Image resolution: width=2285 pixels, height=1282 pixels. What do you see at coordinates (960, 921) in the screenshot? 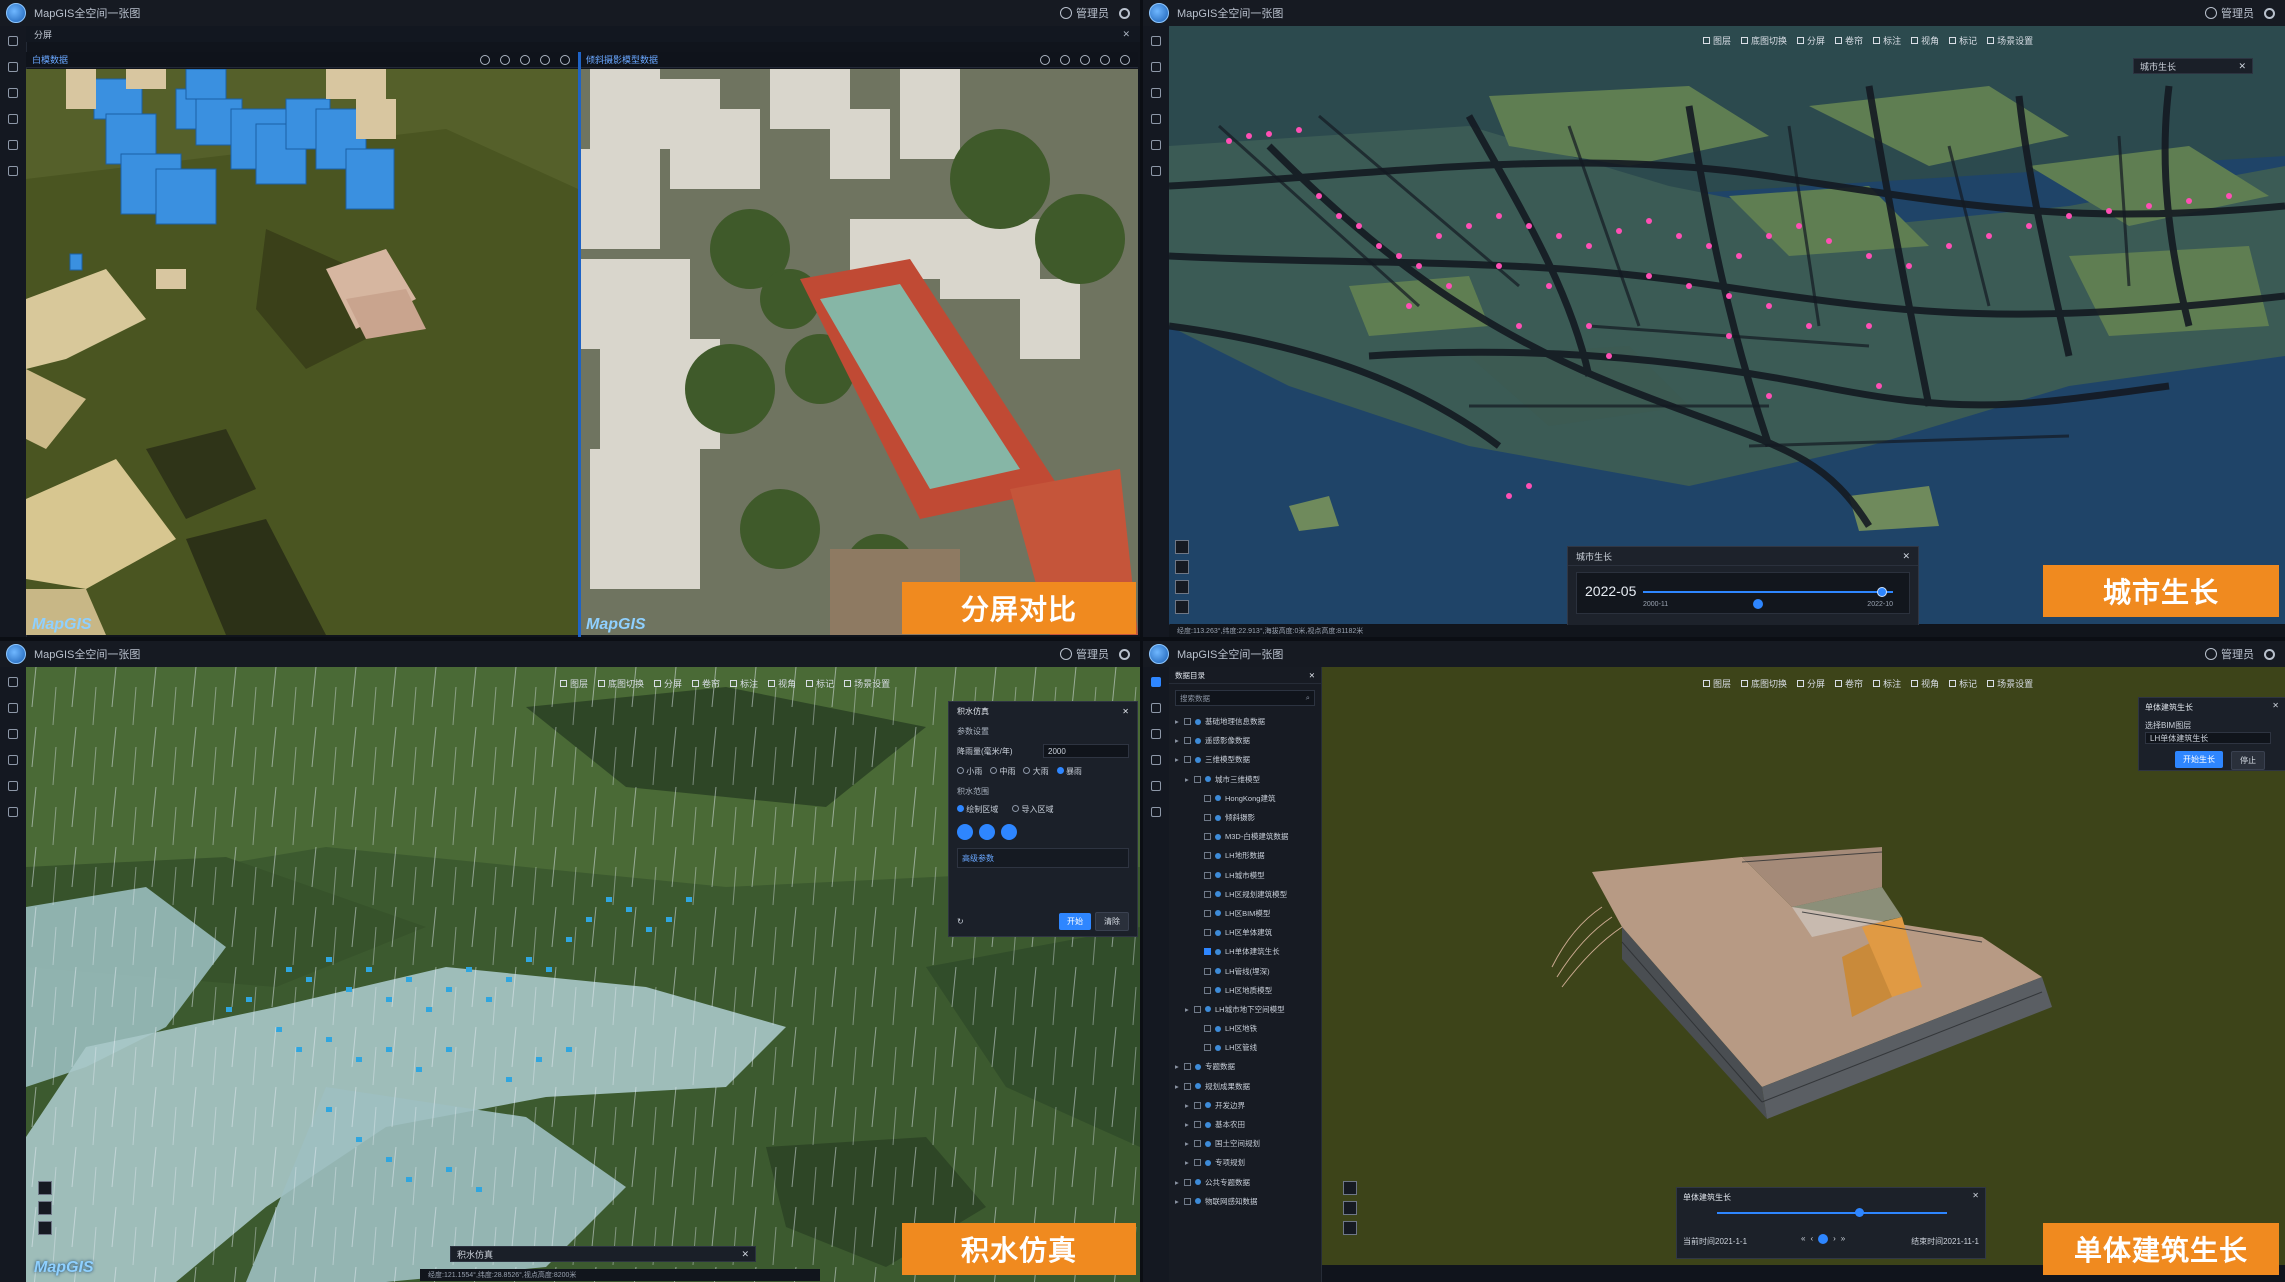
I see `refresh-icon: ↻` at bounding box center [960, 921].